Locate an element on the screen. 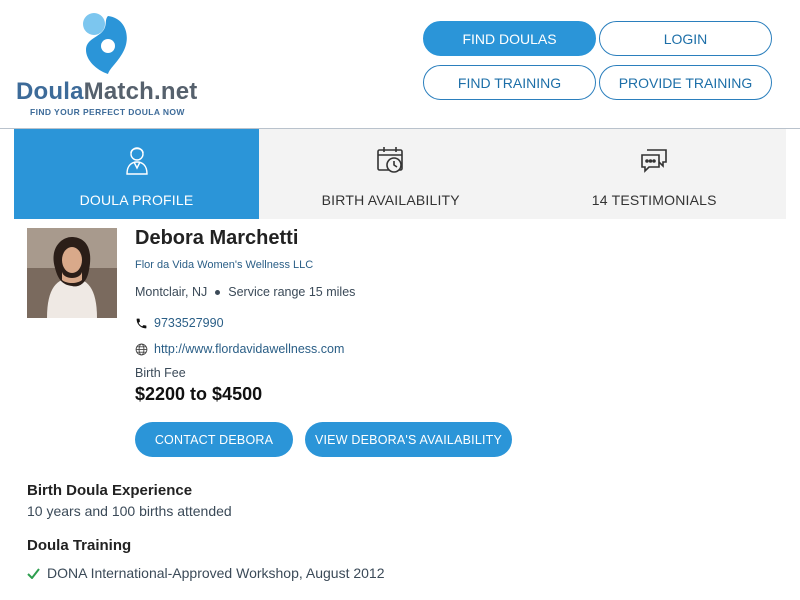 The height and width of the screenshot is (600, 800). phone-icon is located at coordinates (141, 323).